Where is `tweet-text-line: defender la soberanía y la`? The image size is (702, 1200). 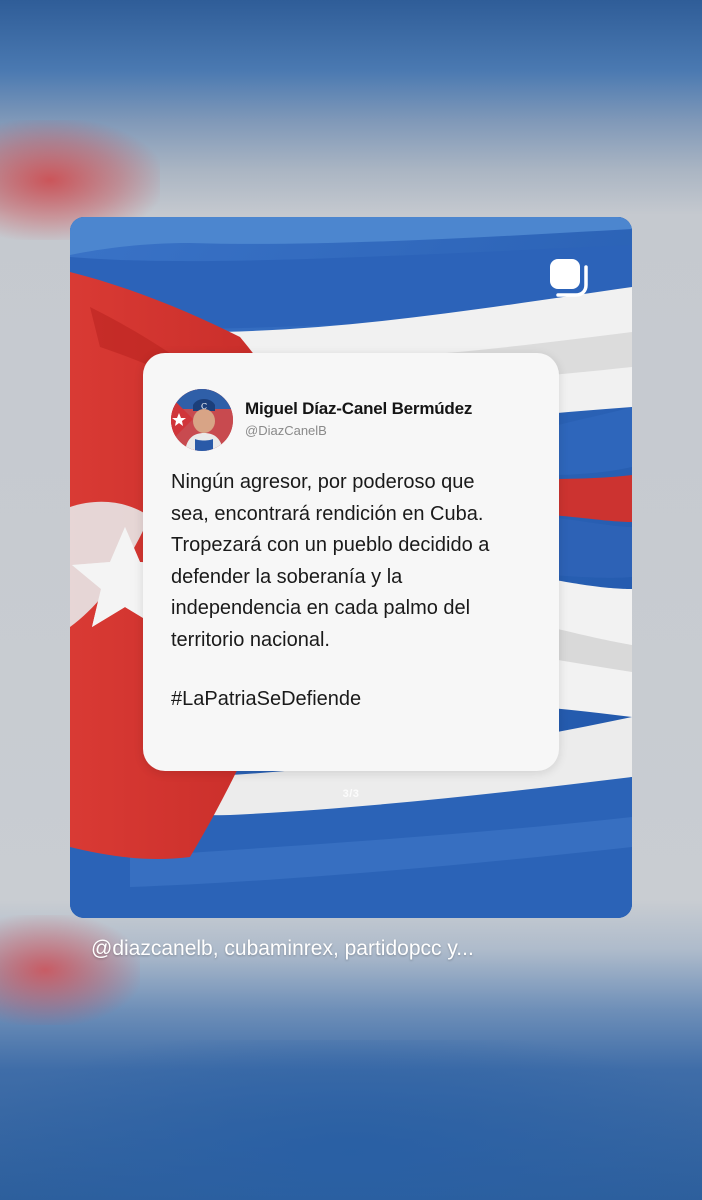
tweet-text-line: defender la soberanía y la is located at coordinates (287, 576).